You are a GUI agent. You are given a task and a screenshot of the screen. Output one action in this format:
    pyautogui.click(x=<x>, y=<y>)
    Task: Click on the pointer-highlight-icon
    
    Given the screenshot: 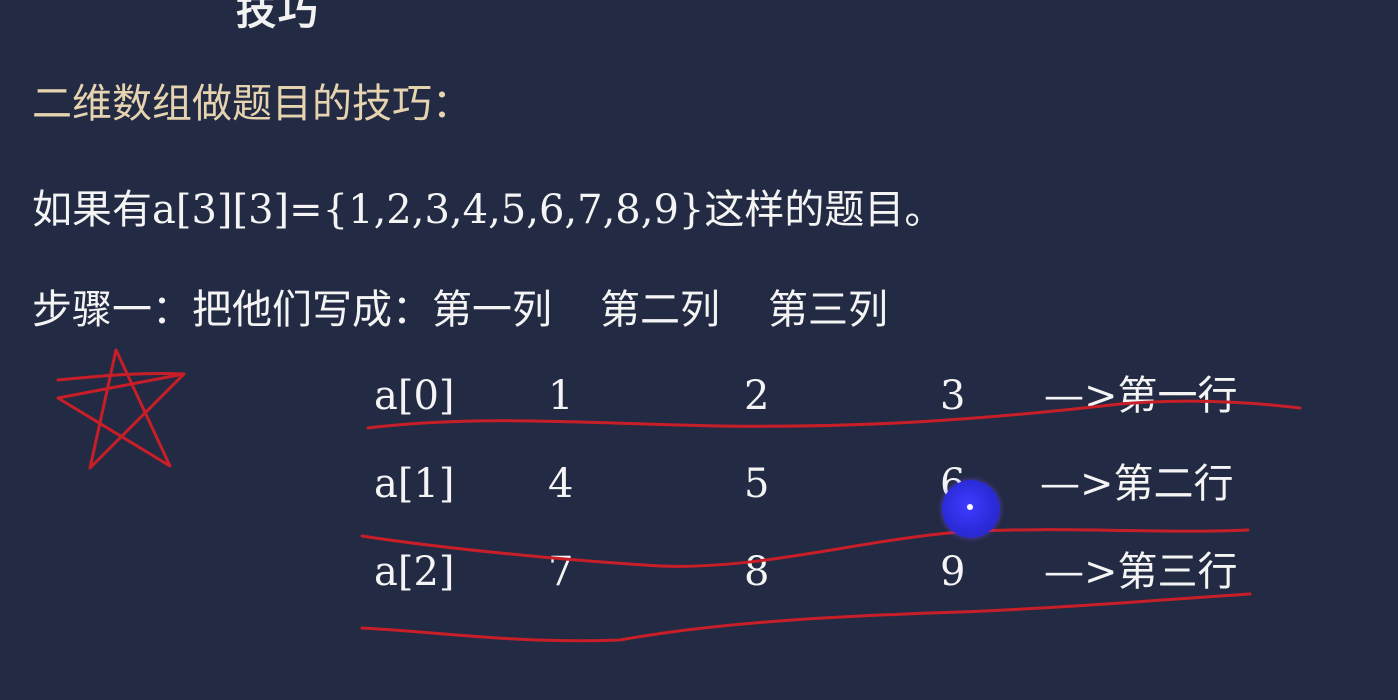 What is the action you would take?
    pyautogui.click(x=971, y=509)
    